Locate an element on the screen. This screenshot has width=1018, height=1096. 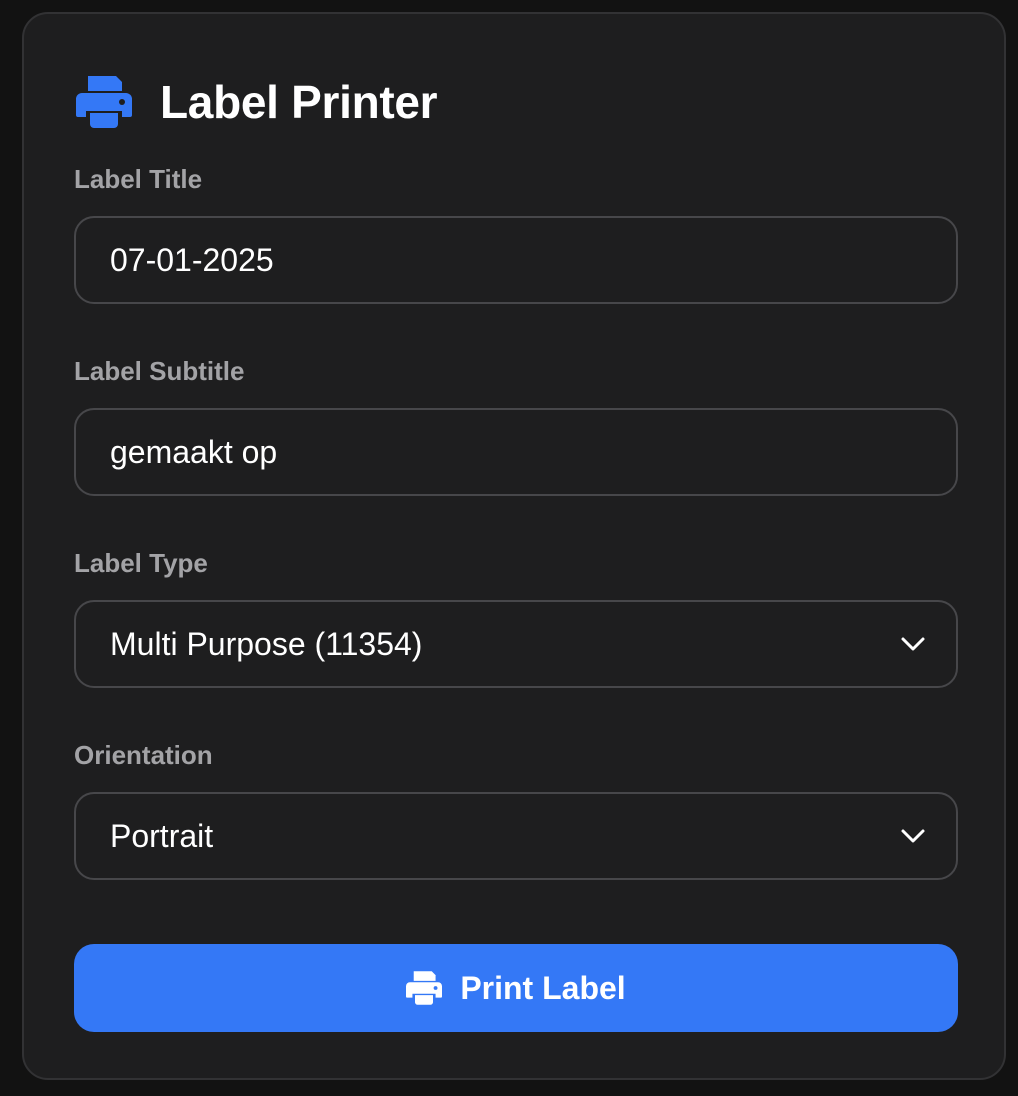
print-label-button: Print Label is located at coordinates (516, 988).